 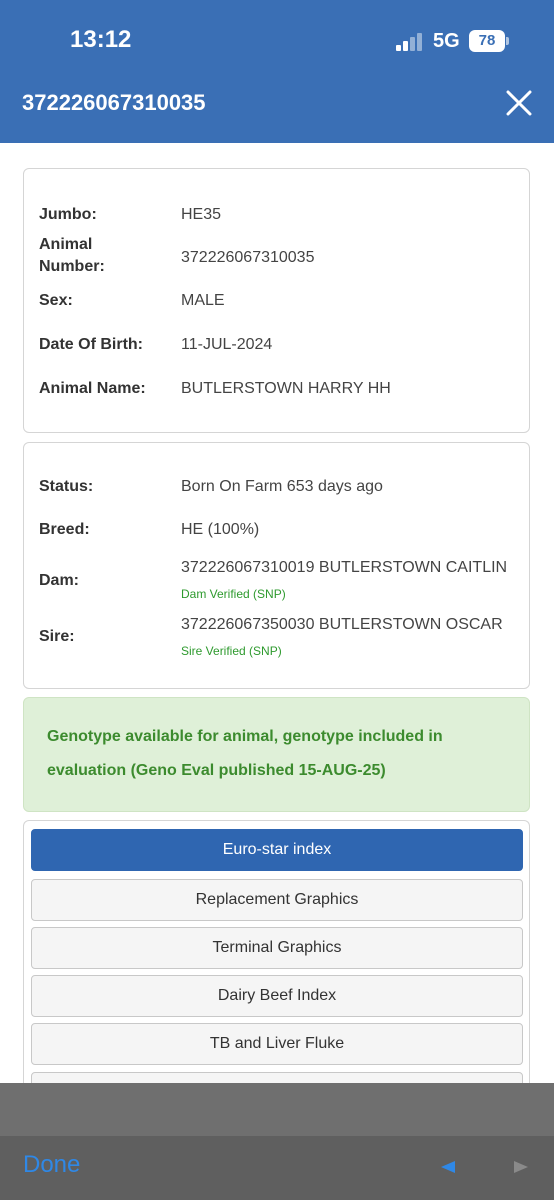 I want to click on tab-dairy-beef-index: Dairy Beef Index, so click(x=277, y=996).